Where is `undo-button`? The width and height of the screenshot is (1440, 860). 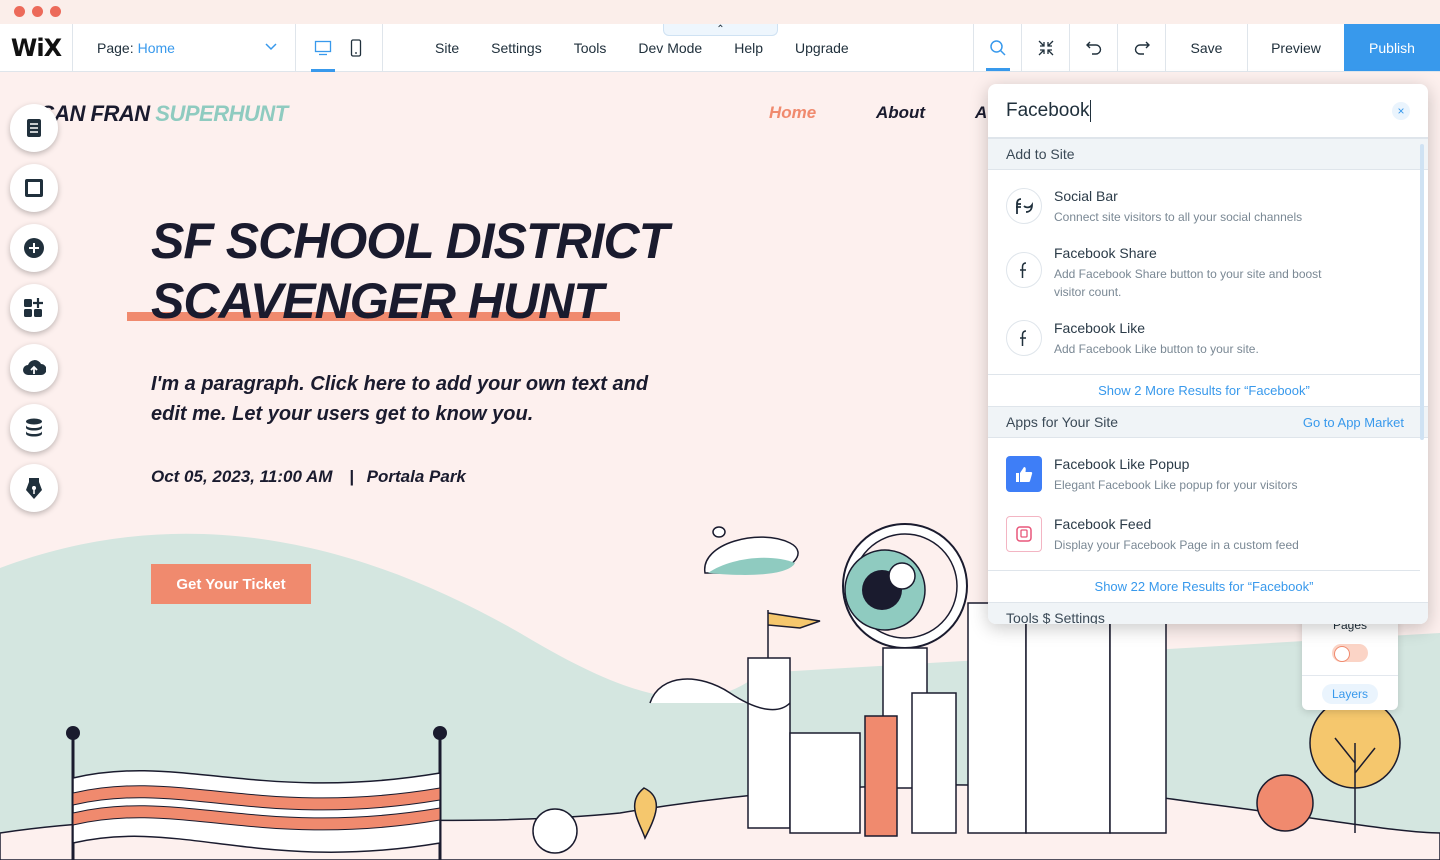 undo-button is located at coordinates (1093, 47).